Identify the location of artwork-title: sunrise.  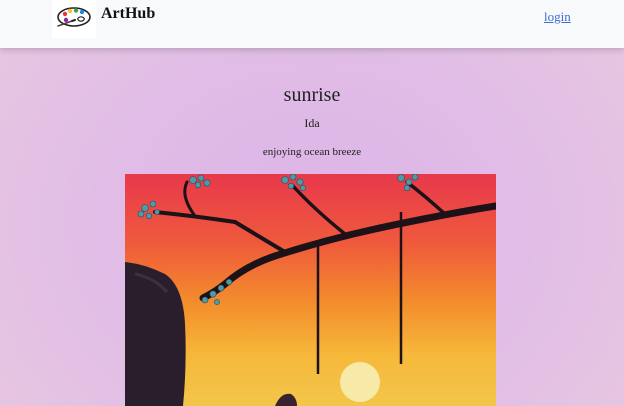
(312, 95).